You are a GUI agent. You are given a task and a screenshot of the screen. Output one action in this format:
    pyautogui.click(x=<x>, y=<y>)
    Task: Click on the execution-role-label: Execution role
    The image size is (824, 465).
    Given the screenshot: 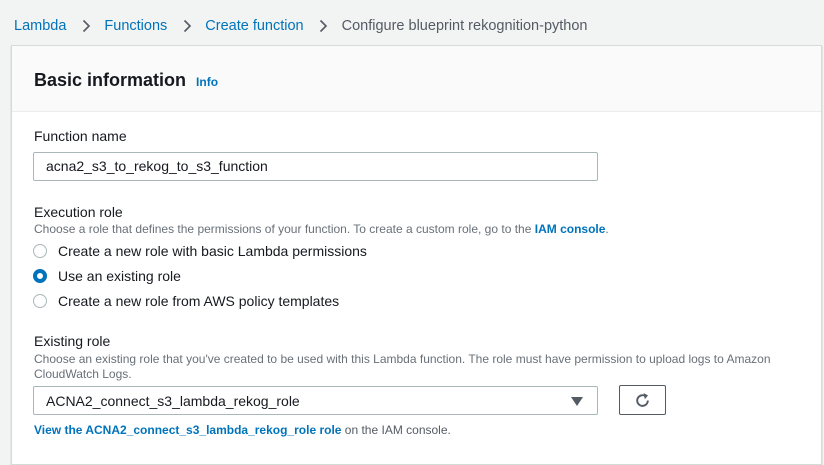 What is the action you would take?
    pyautogui.click(x=78, y=212)
    